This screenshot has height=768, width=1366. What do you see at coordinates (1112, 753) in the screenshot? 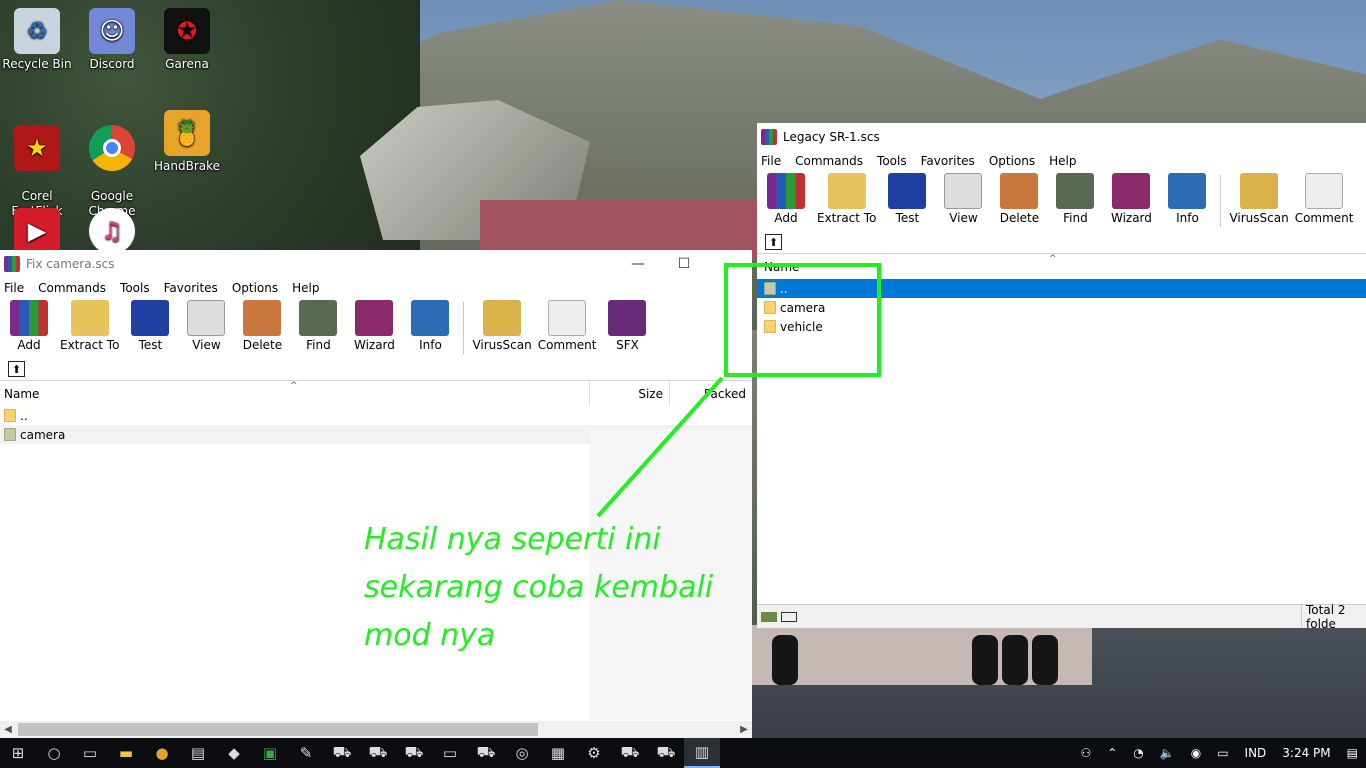
I see `chevron-up-icon: ⌃` at bounding box center [1112, 753].